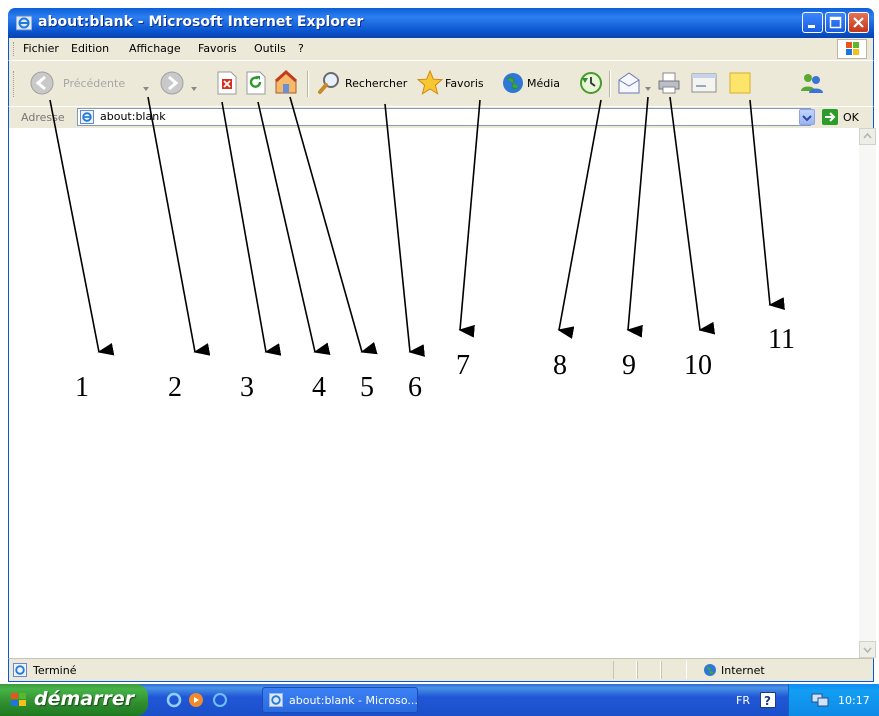  What do you see at coordinates (247, 387) in the screenshot?
I see `annotation-number-3: 3` at bounding box center [247, 387].